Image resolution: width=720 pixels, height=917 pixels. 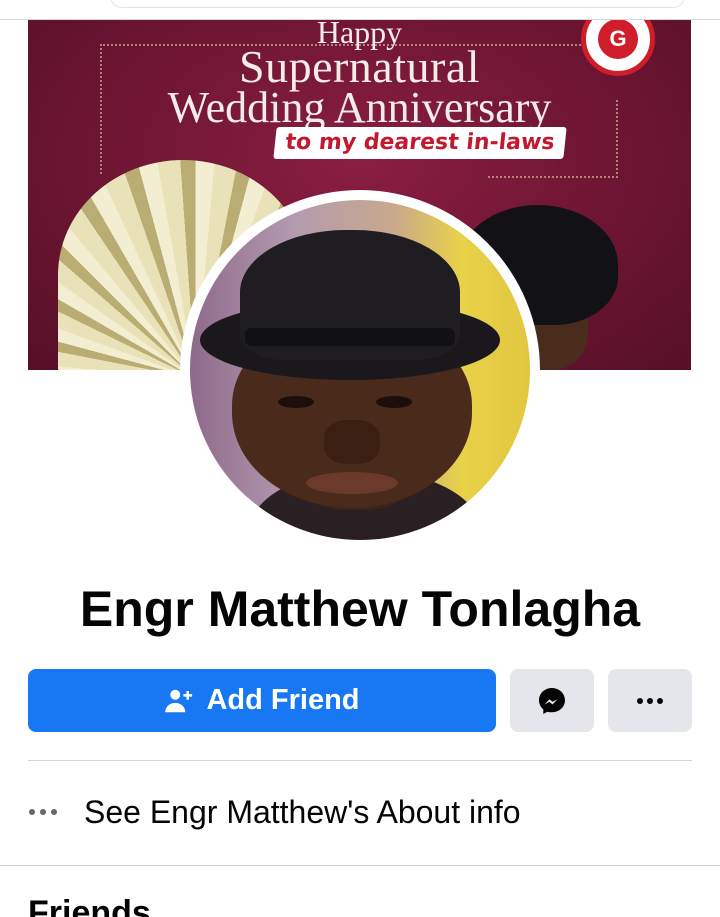 What do you see at coordinates (283, 700) in the screenshot?
I see `add-friend-label: Add Friend` at bounding box center [283, 700].